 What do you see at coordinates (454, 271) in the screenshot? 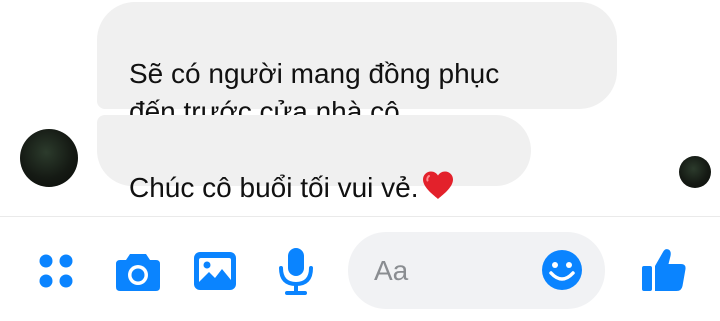
I see `message-input` at bounding box center [454, 271].